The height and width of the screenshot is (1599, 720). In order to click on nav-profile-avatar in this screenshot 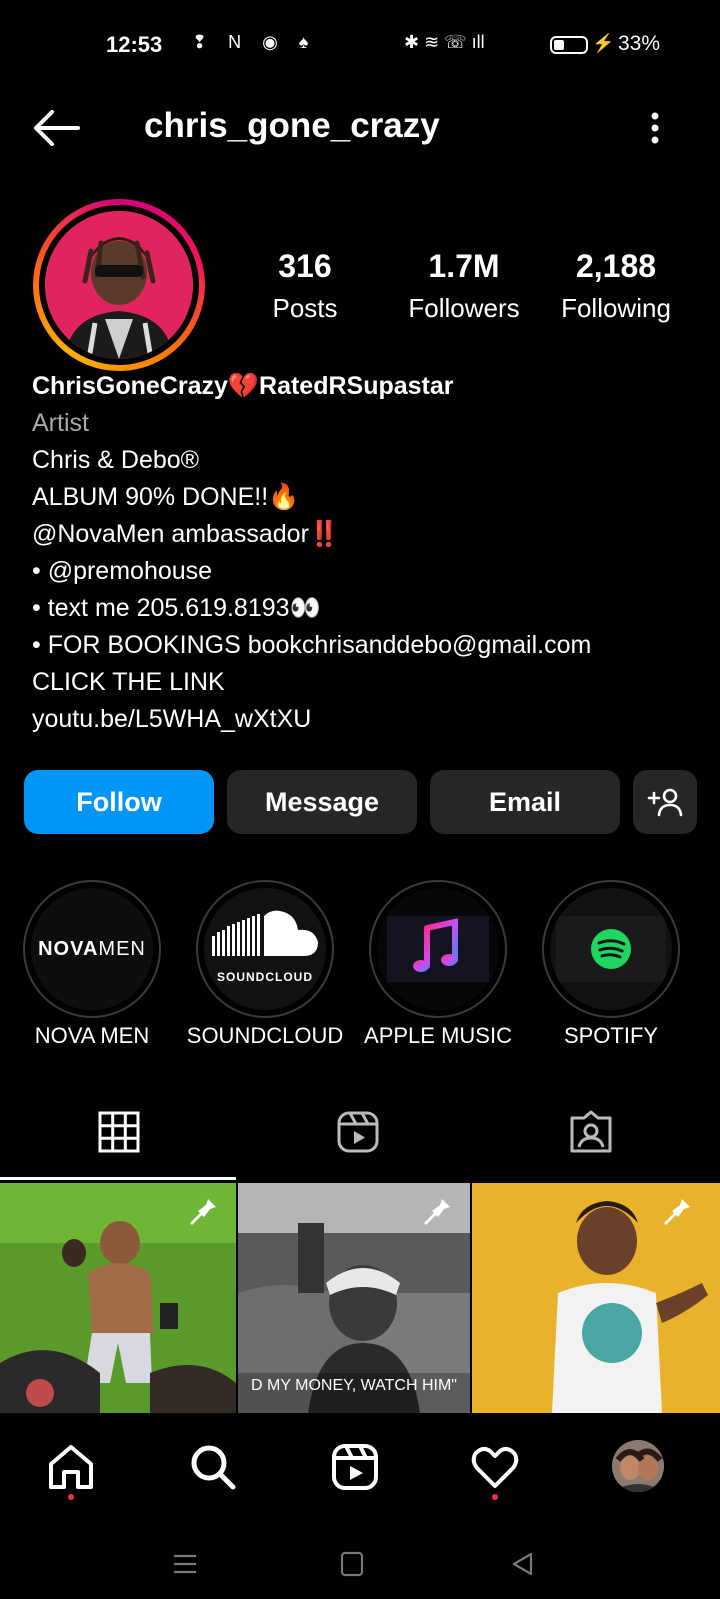, I will do `click(638, 1466)`.